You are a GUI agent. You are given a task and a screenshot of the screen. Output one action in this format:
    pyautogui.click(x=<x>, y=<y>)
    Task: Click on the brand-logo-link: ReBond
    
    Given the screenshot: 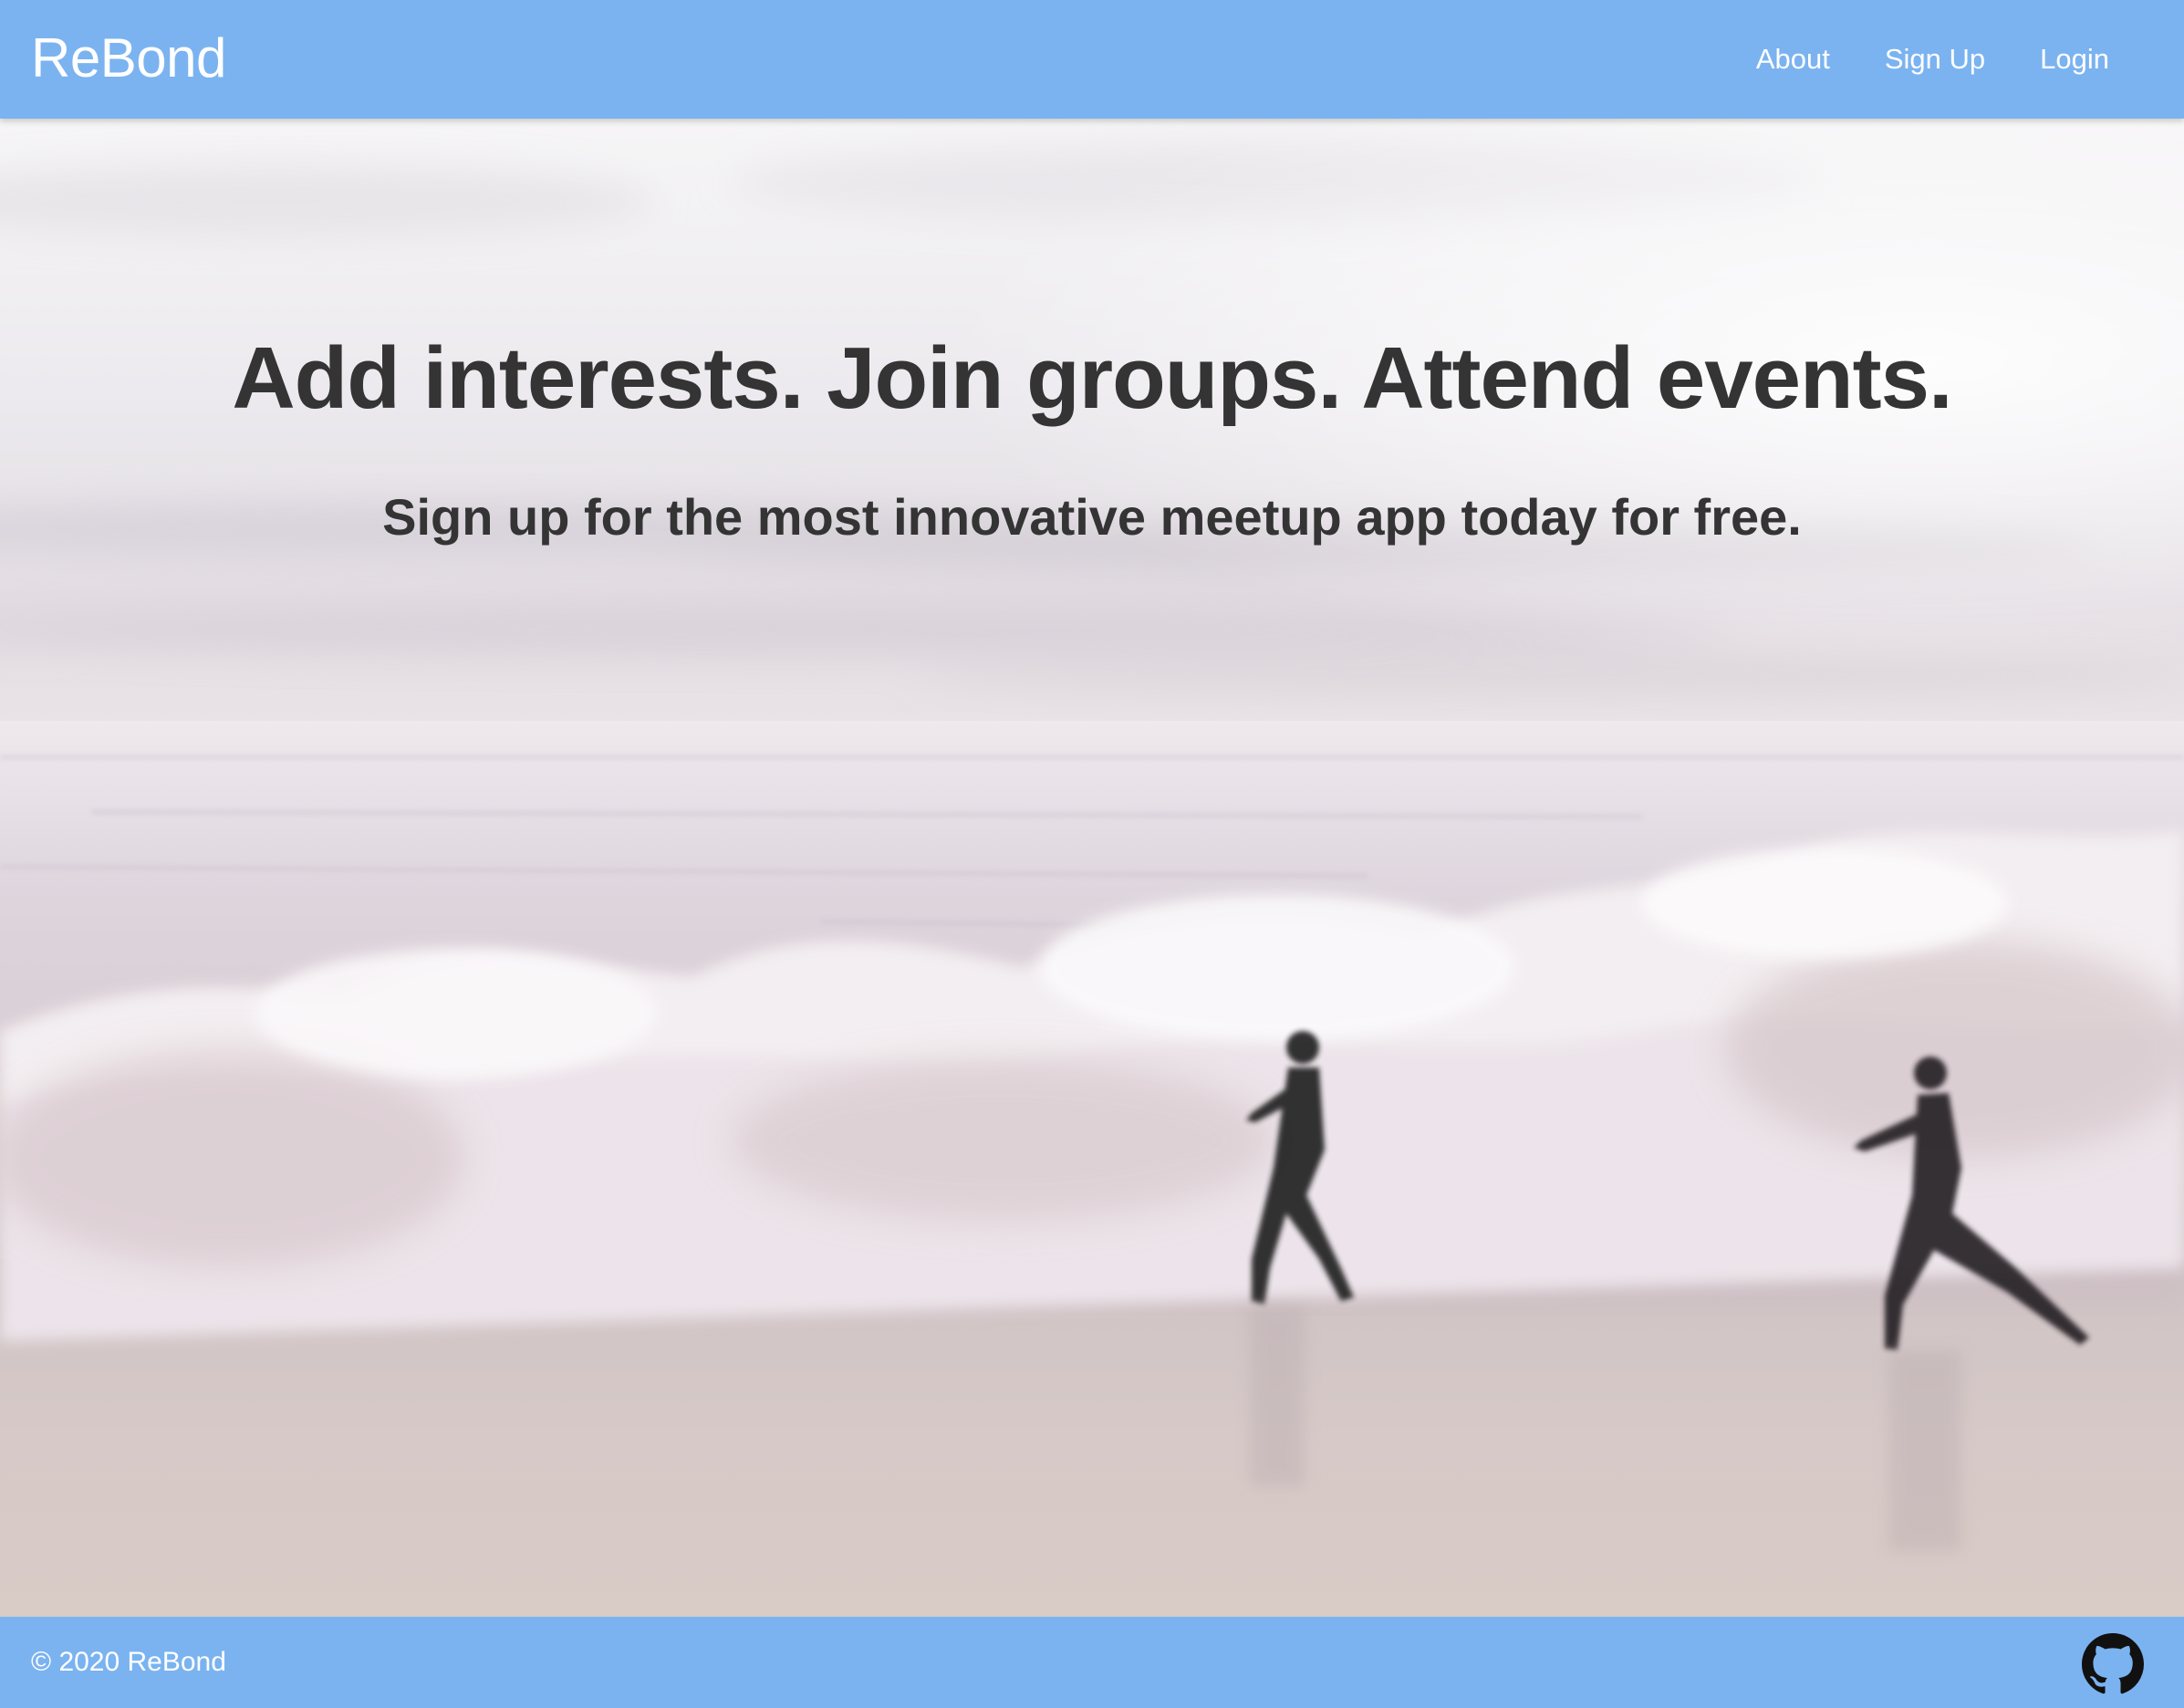 What is the action you would take?
    pyautogui.click(x=129, y=58)
    